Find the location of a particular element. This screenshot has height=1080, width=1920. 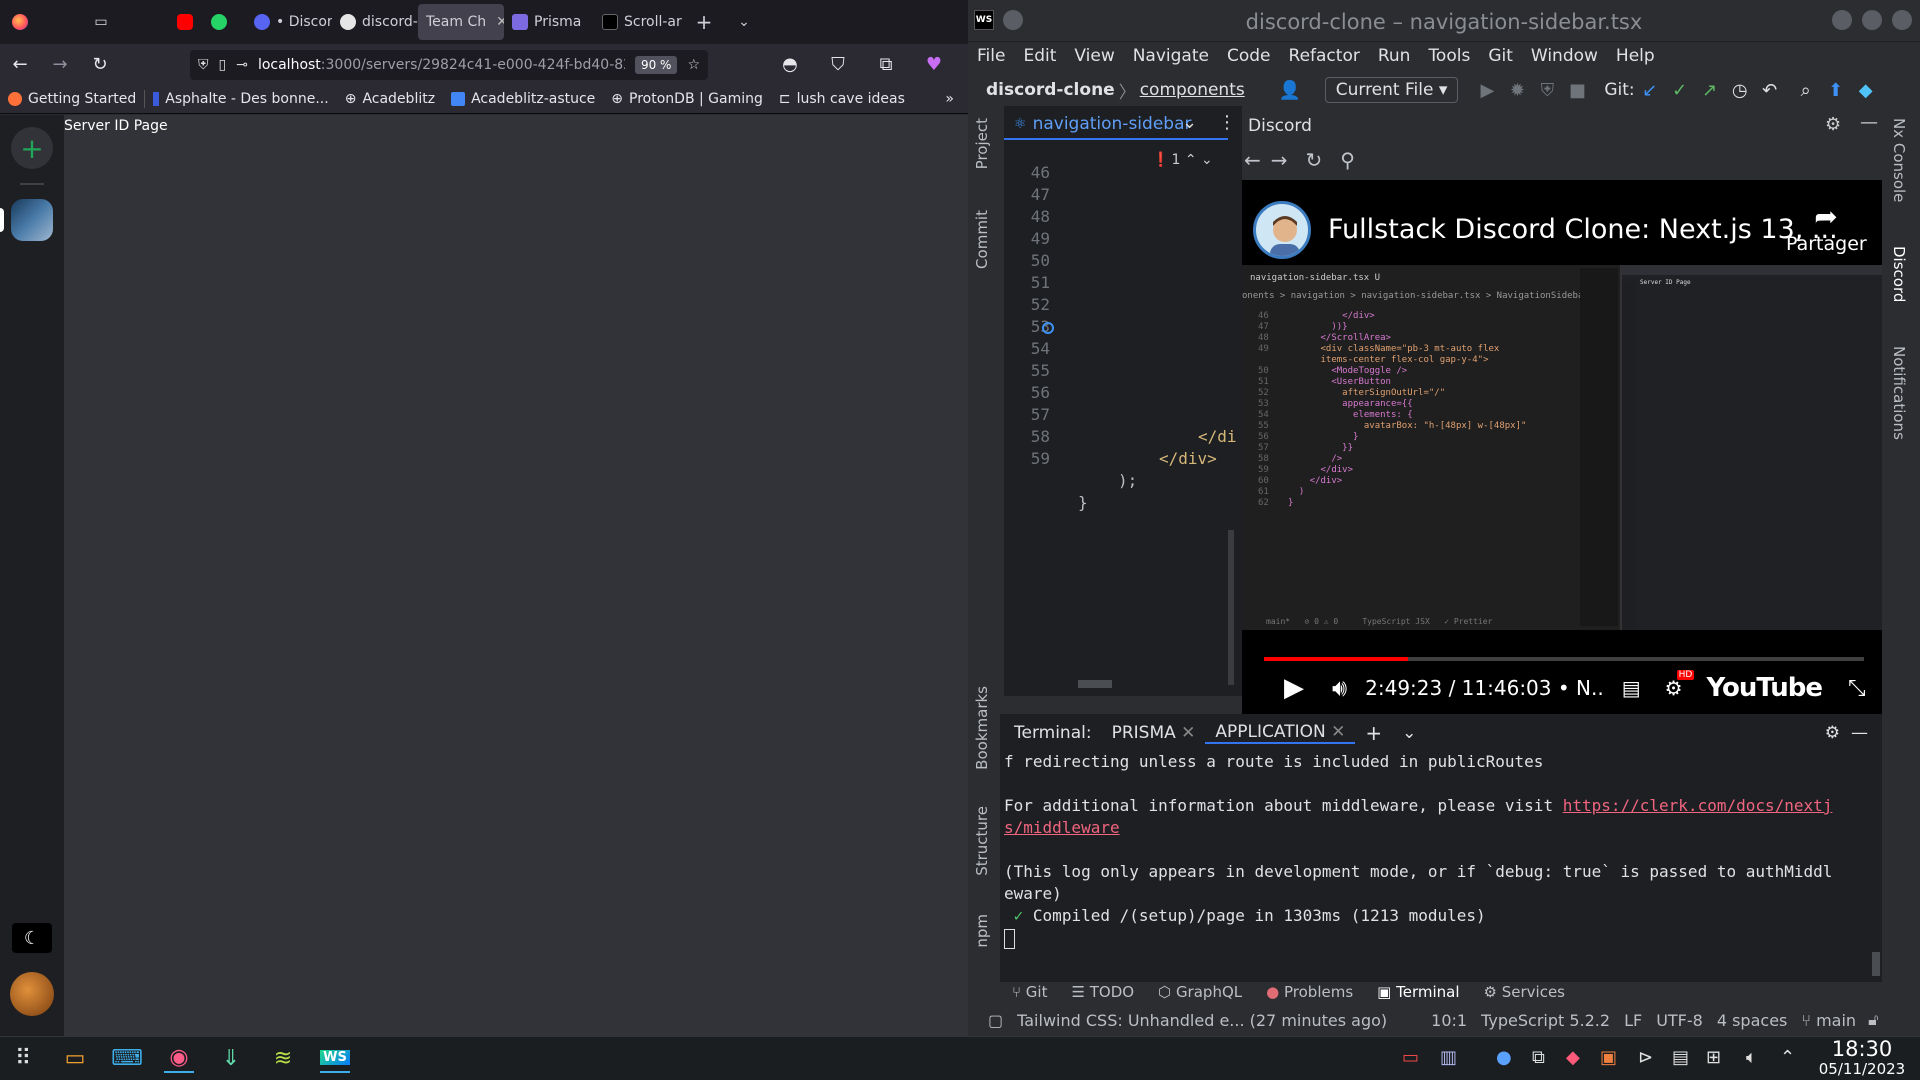

package-tray-icon: ⧉ is located at coordinates (1538, 1057).